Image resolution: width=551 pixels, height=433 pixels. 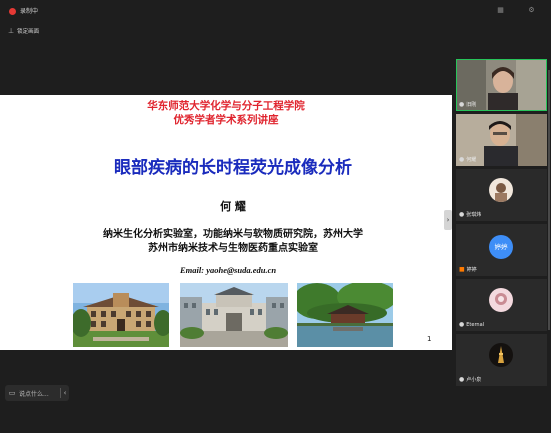 What do you see at coordinates (12, 393) in the screenshot?
I see `chat-icon: ▭` at bounding box center [12, 393].